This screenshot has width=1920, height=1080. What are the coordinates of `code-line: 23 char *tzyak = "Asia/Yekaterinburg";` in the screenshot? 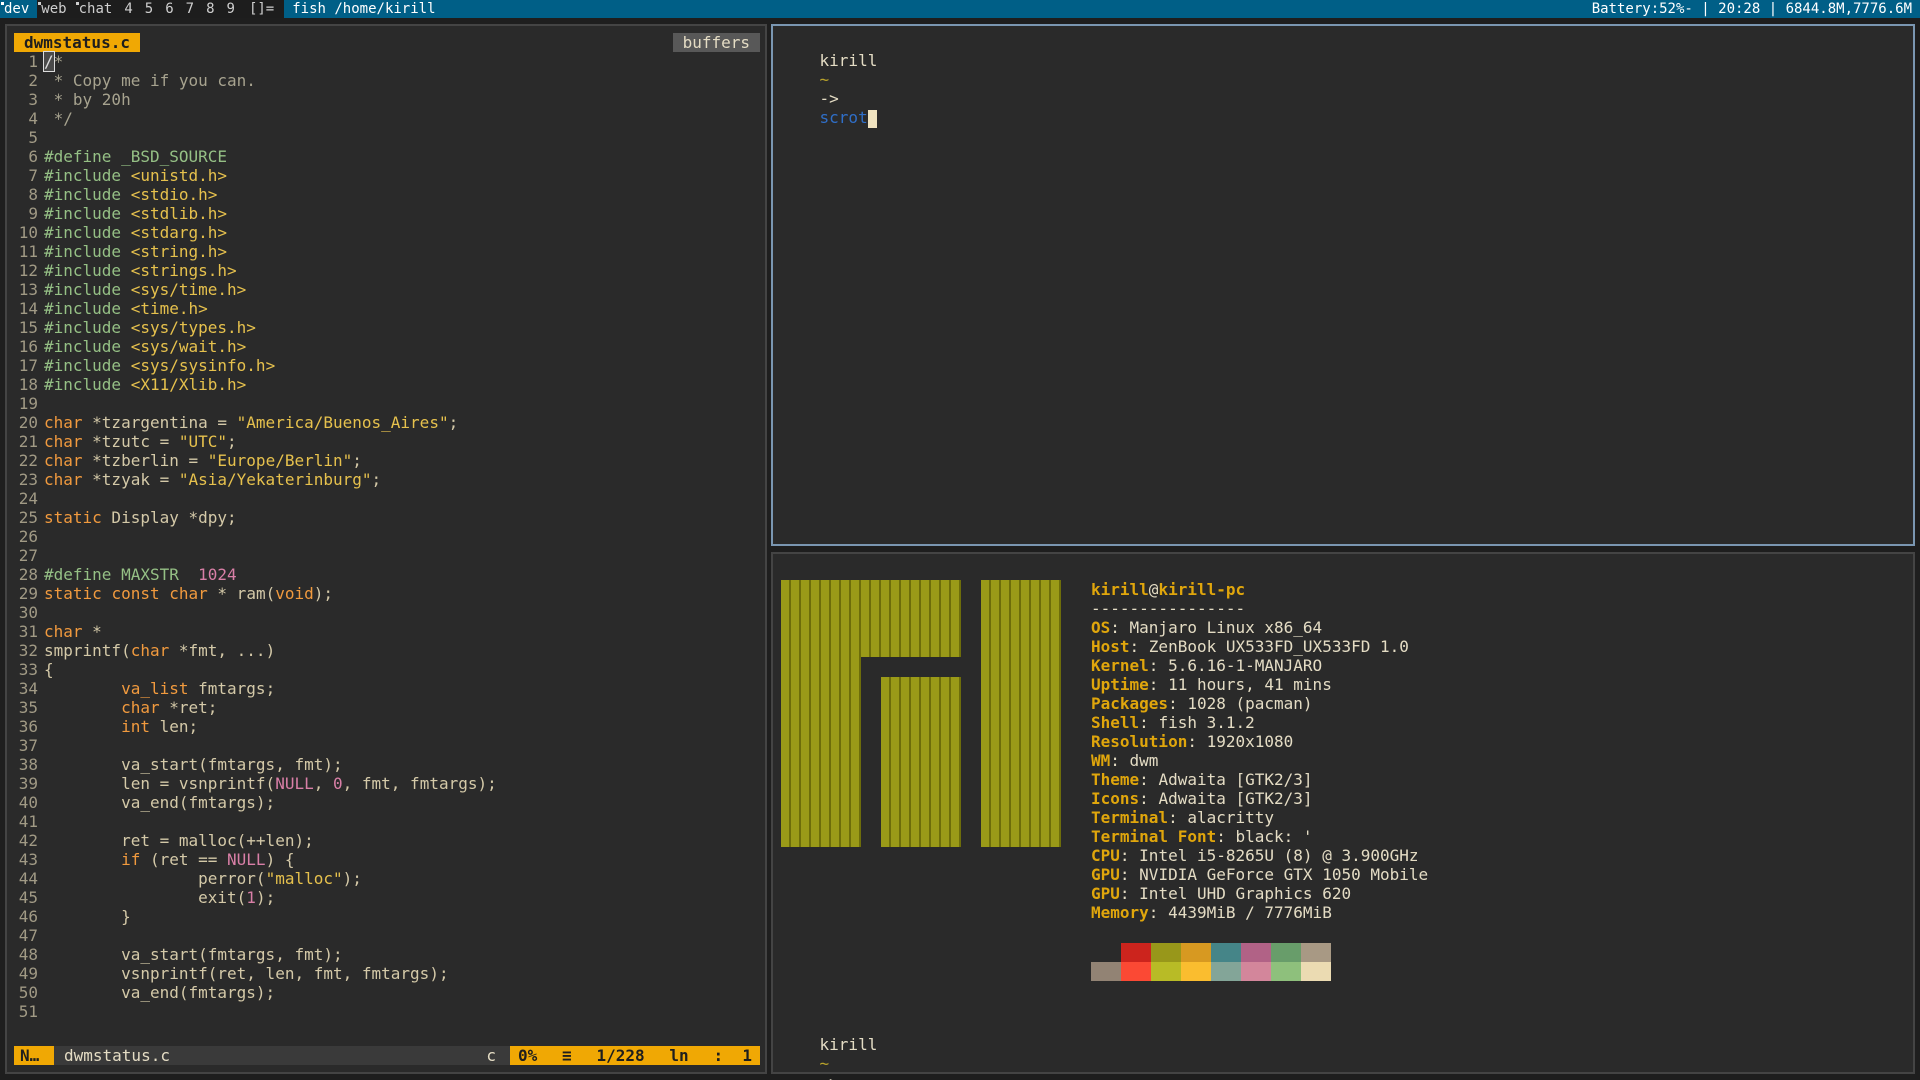 It's located at (387, 479).